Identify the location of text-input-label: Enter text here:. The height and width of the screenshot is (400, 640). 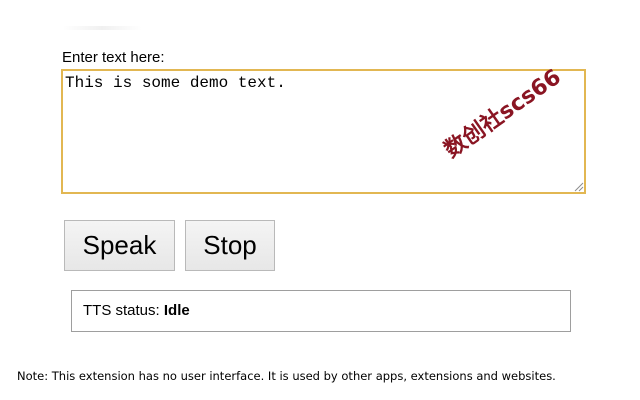
(113, 57).